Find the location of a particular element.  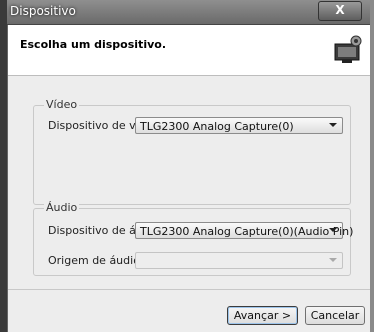

audio-device-select: TLG2300 Analog Capture(0)(Audio Pin) is located at coordinates (244, 230).